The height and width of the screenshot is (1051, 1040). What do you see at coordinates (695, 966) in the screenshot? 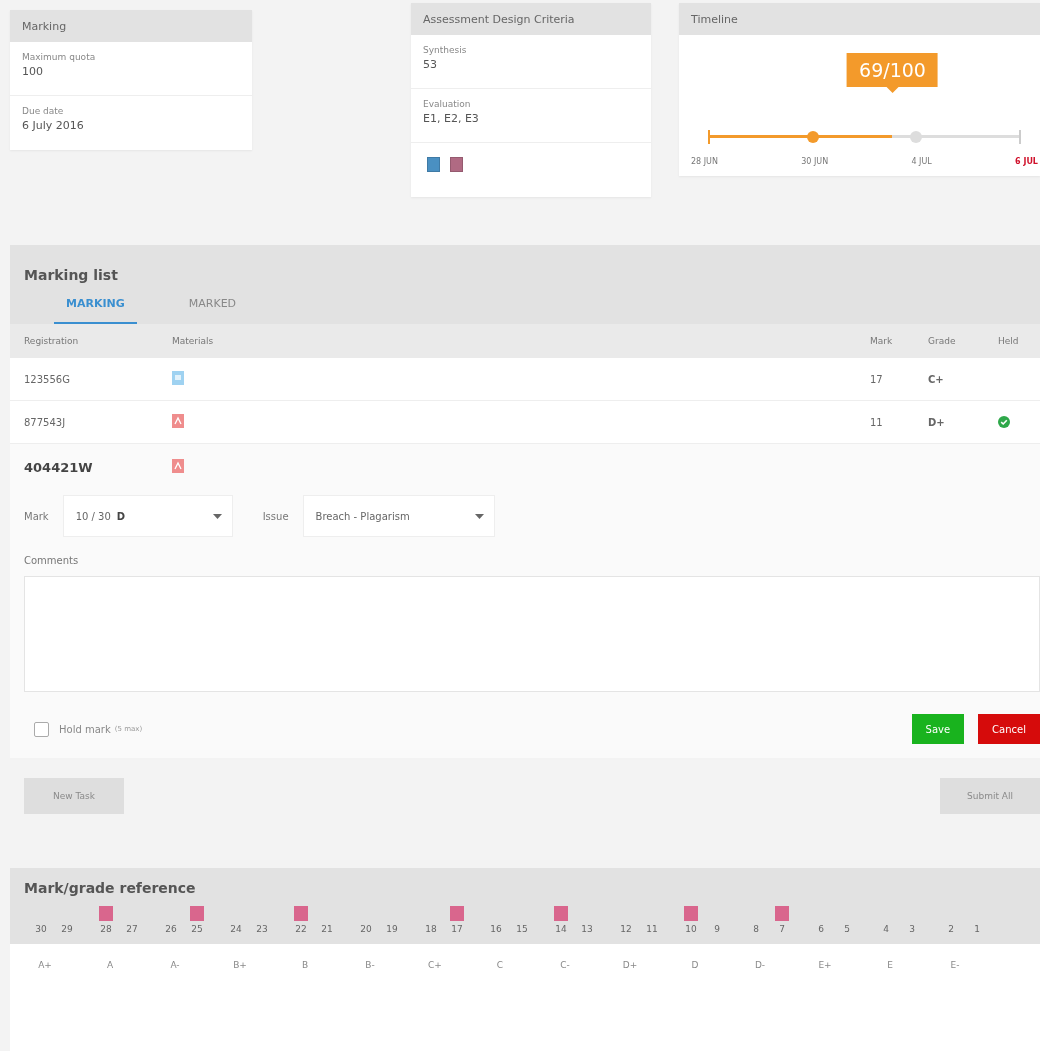
I see `grade-label: D` at bounding box center [695, 966].